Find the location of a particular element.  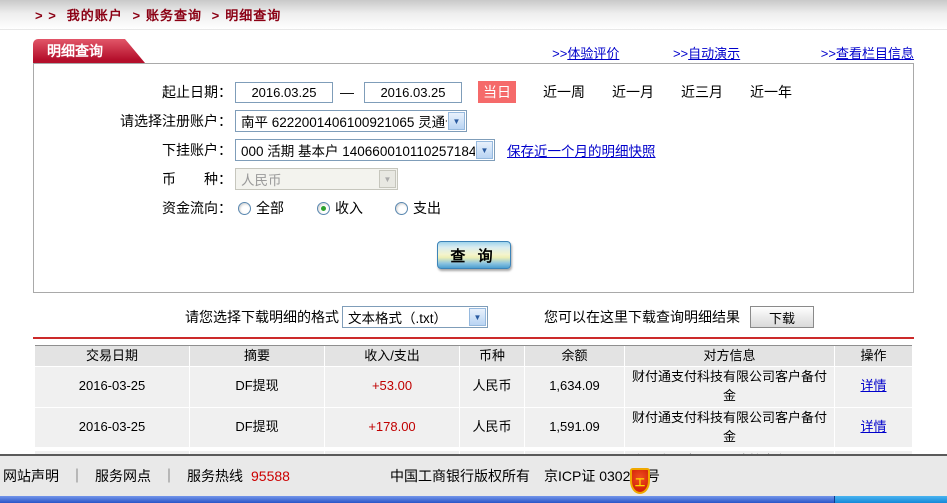

header-links: >>体验评价 >>自动演示 >>查看栏目信息 is located at coordinates (733, 52).